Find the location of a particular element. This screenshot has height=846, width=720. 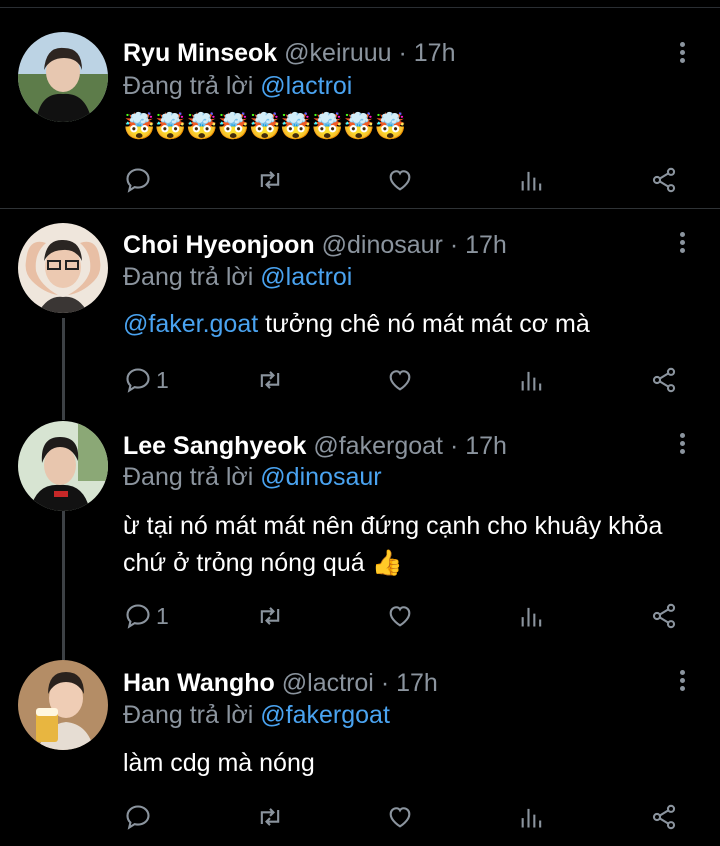

reply-to-mention: @fakergoat is located at coordinates (325, 715).